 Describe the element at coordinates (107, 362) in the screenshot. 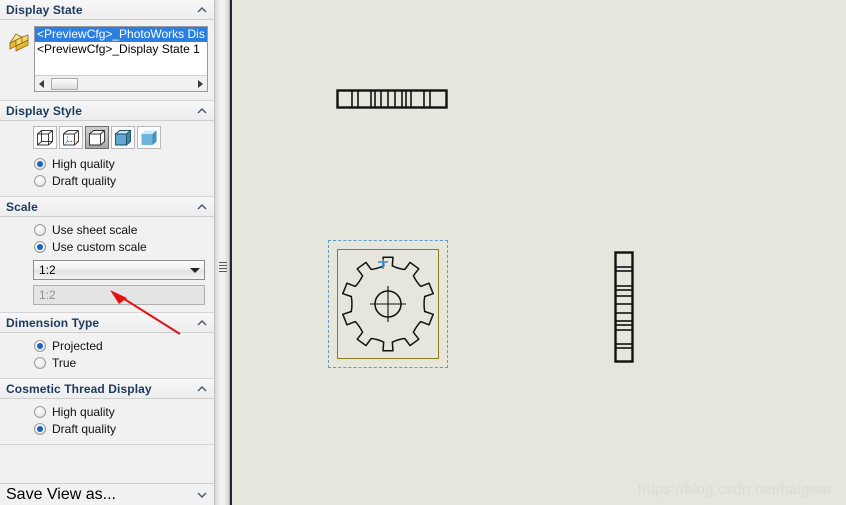

I see `radio-dimension-true: True` at that location.